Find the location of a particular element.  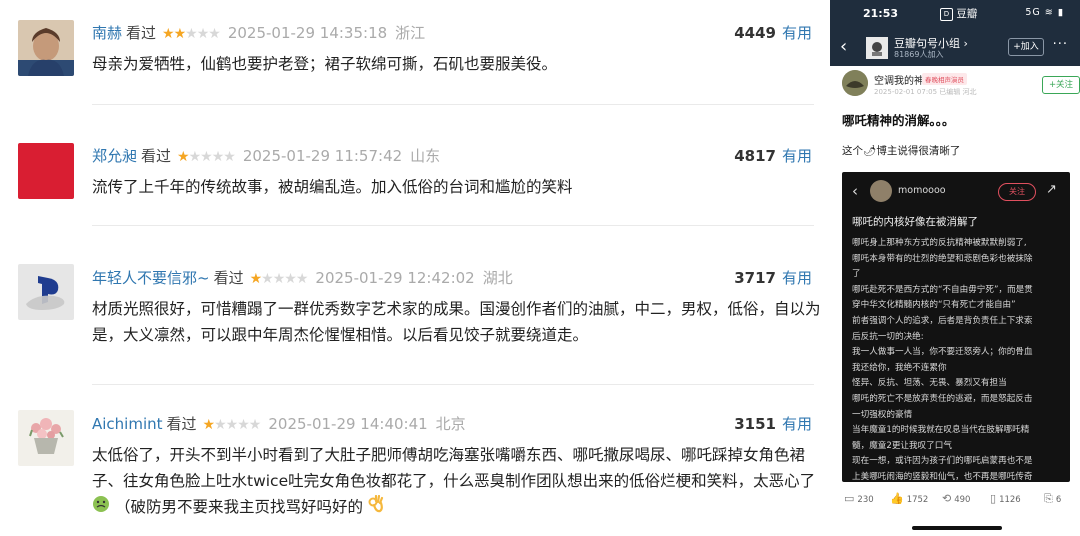

embed-username: momoooo is located at coordinates (922, 190).